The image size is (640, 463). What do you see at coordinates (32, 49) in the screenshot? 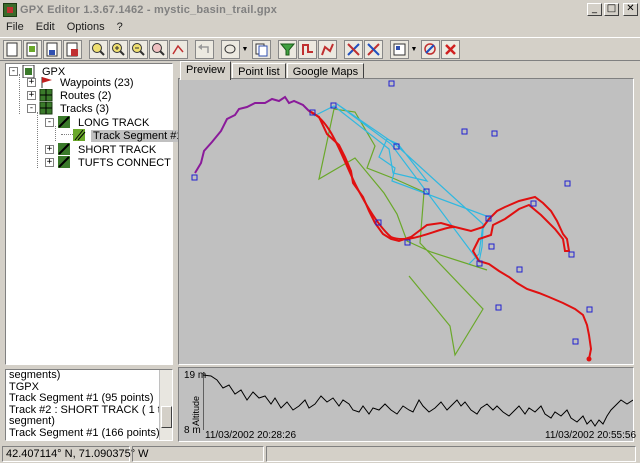
I see `open-file-icon` at bounding box center [32, 49].